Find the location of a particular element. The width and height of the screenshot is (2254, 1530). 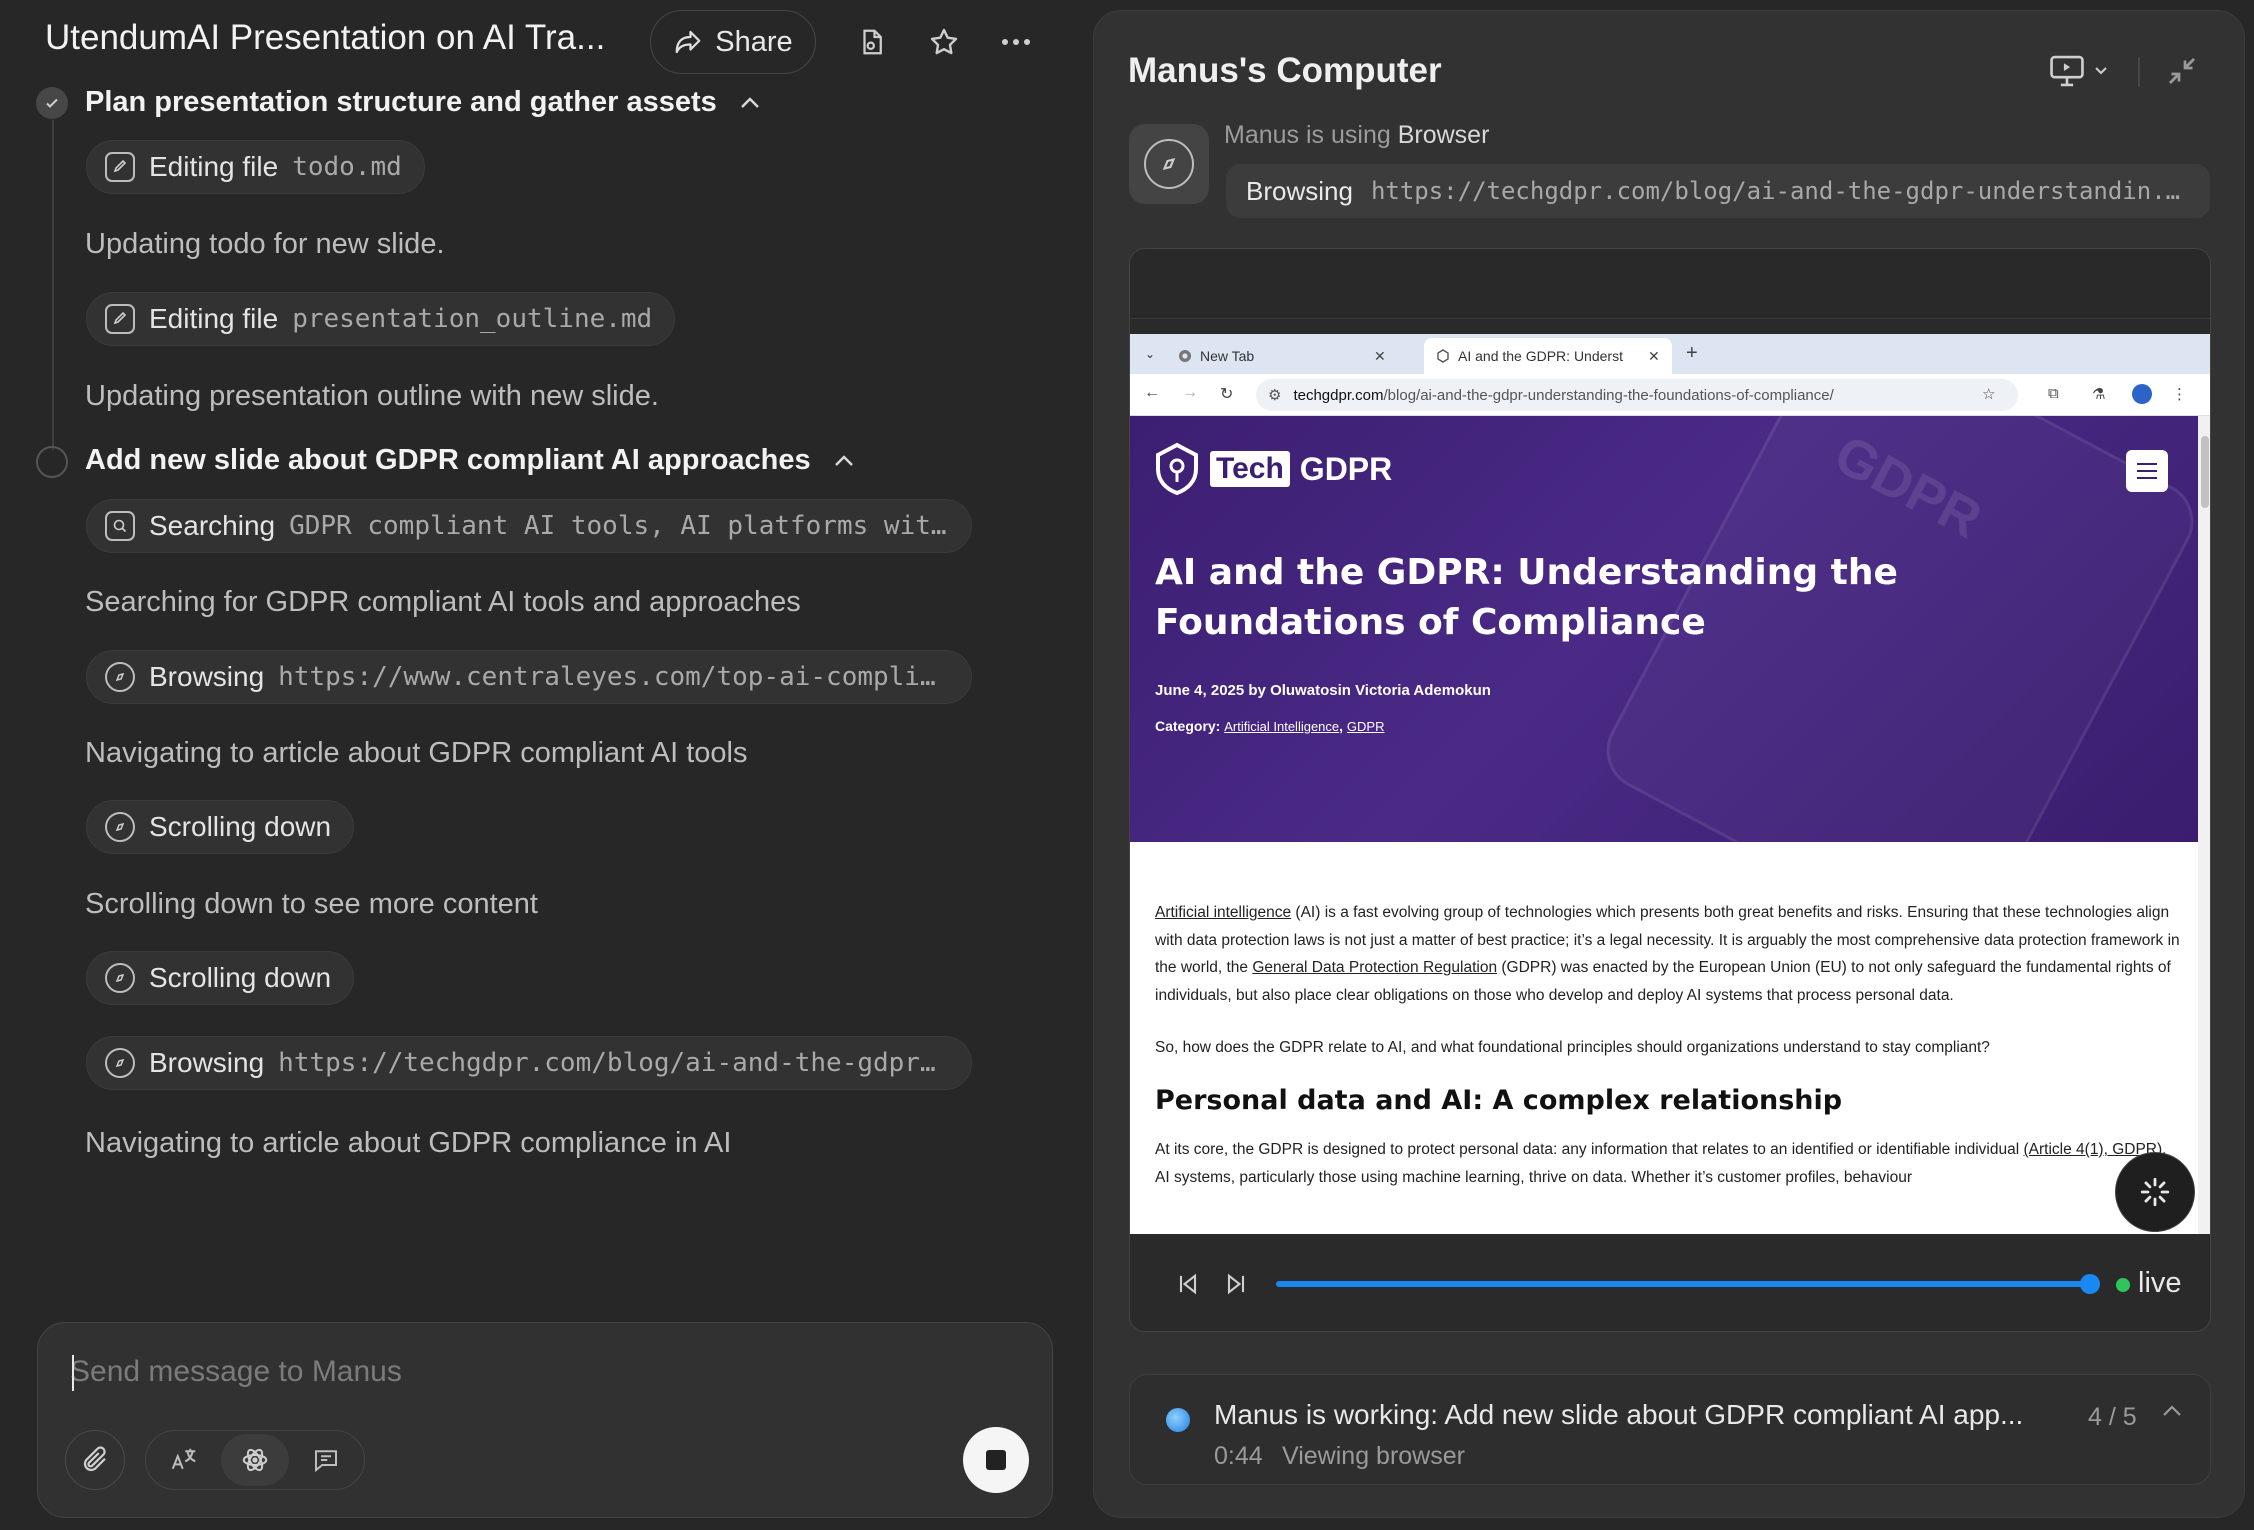

labs-flask-icon: ⚗ is located at coordinates (2098, 394).